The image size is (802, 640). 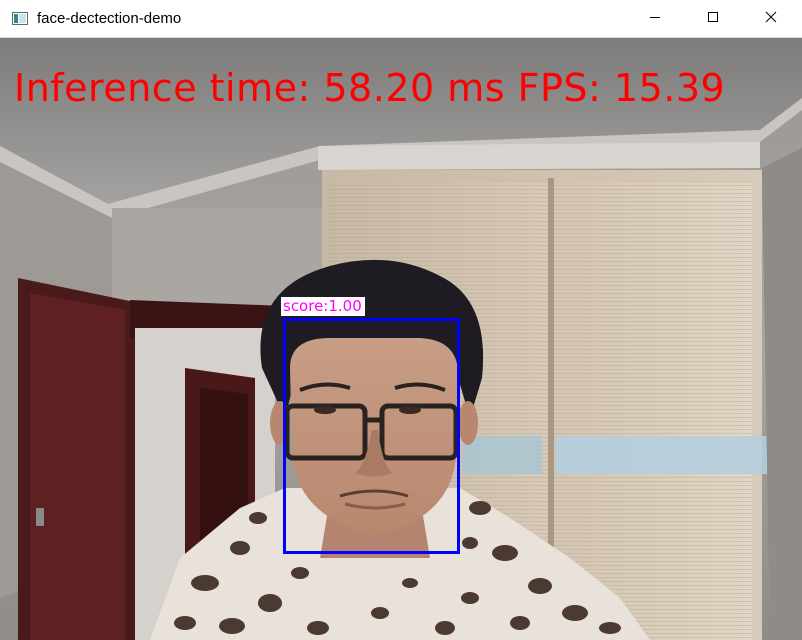 I want to click on maximize-icon, so click(x=713, y=19).